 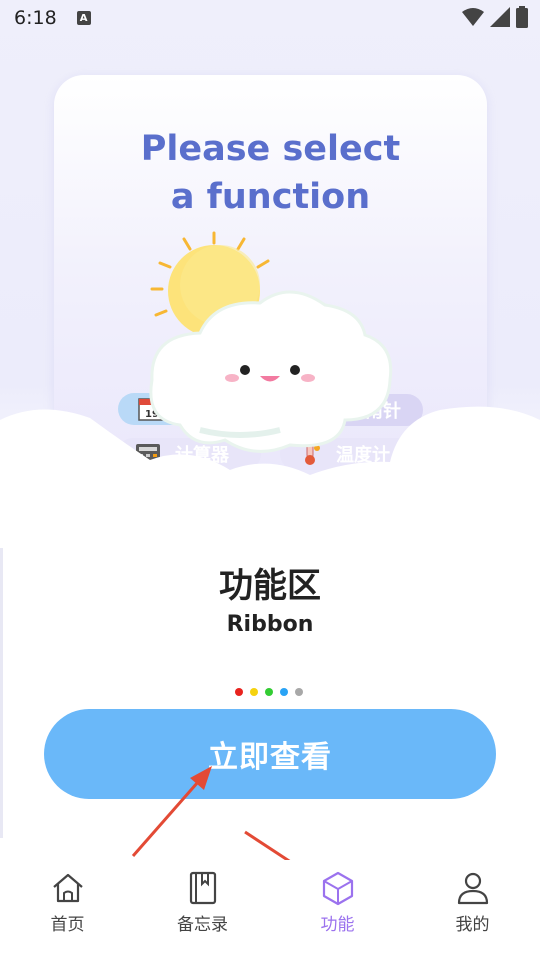 I want to click on bottom-nav: 首页 备忘录 功能 我的, so click(x=270, y=910).